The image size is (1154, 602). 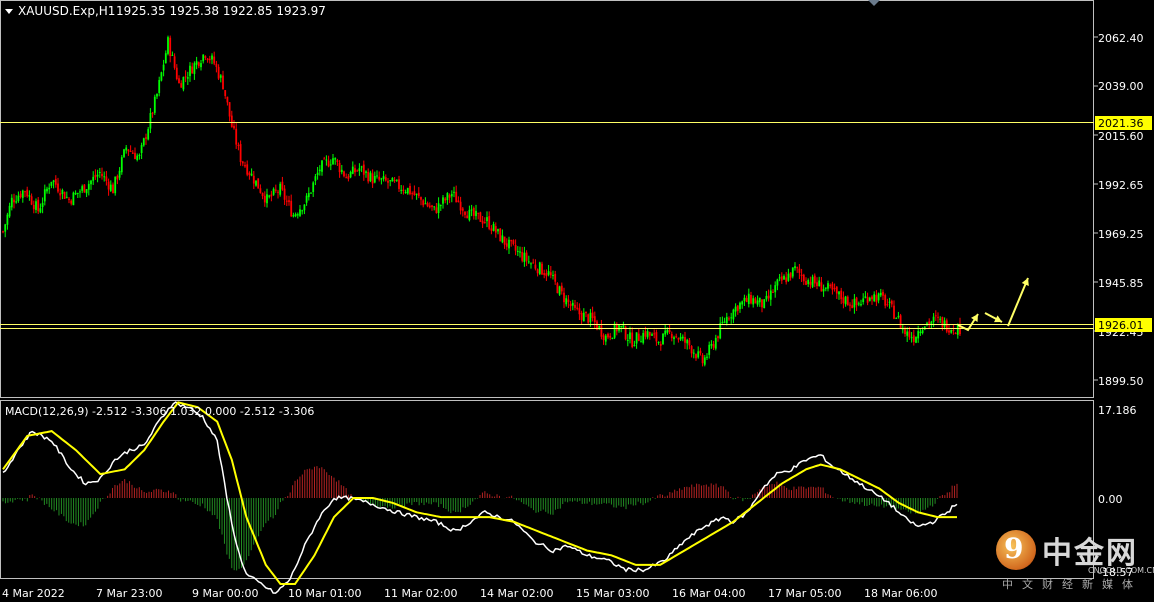 I want to click on time-label: 10 Mar 01:00, so click(x=324, y=593).